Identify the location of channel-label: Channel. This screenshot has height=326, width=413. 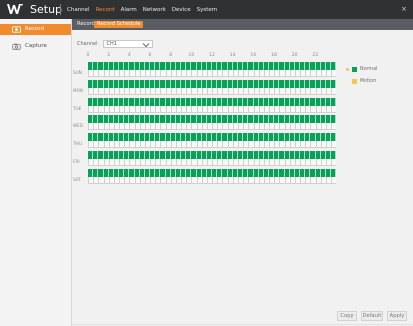
(87, 44).